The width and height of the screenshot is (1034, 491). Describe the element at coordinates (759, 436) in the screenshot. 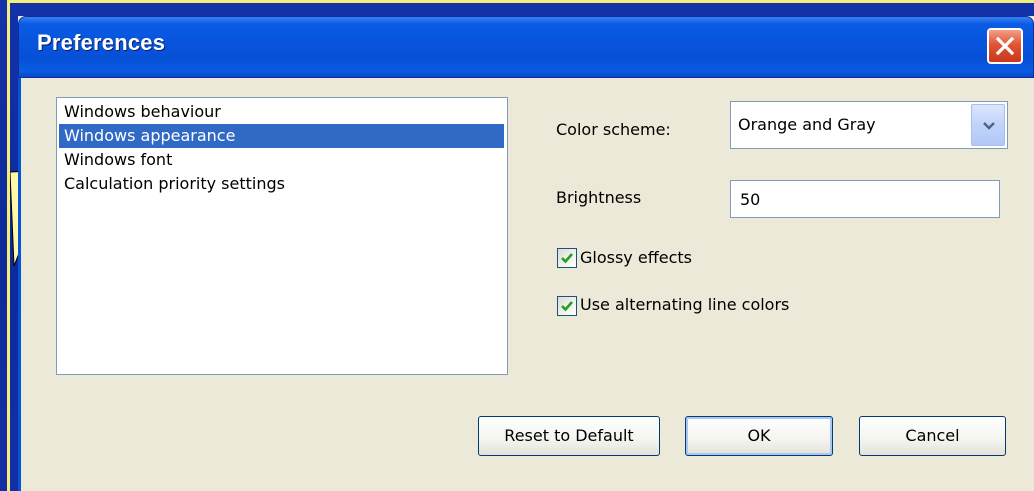

I see `ok-button: OK` at that location.